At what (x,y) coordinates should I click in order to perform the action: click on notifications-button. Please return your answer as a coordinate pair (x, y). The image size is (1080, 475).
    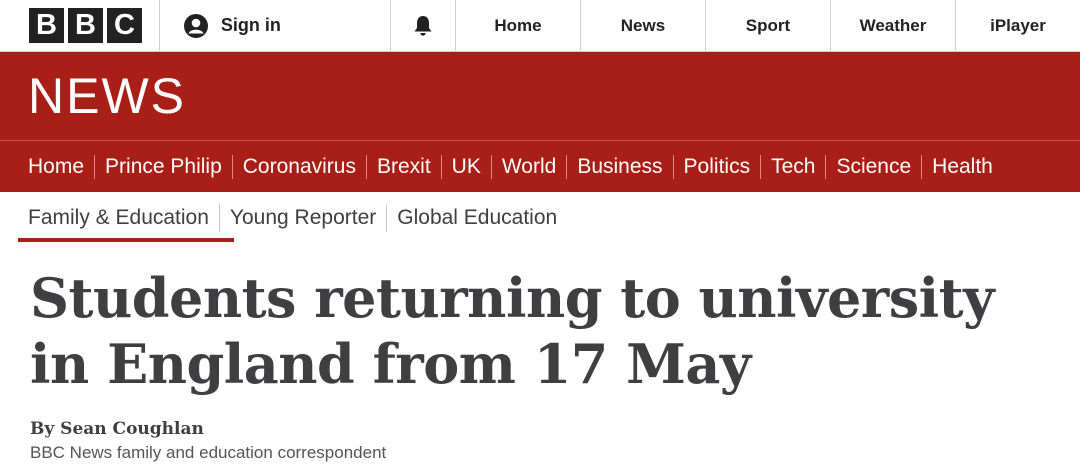
    Looking at the image, I should click on (423, 25).